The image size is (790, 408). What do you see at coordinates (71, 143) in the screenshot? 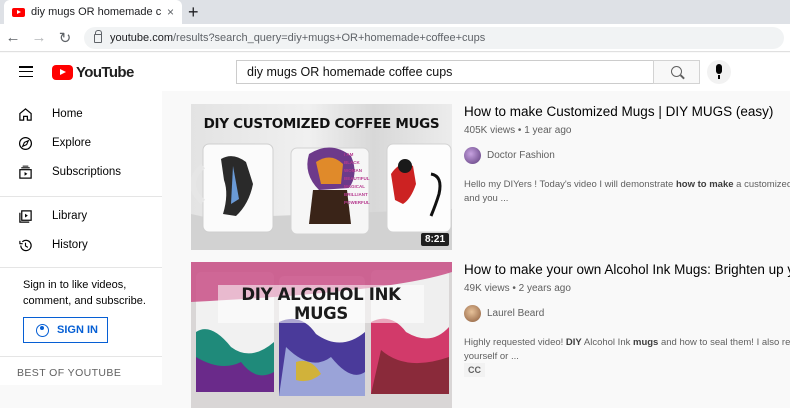
I see `sidebar-item-label: Explore` at bounding box center [71, 143].